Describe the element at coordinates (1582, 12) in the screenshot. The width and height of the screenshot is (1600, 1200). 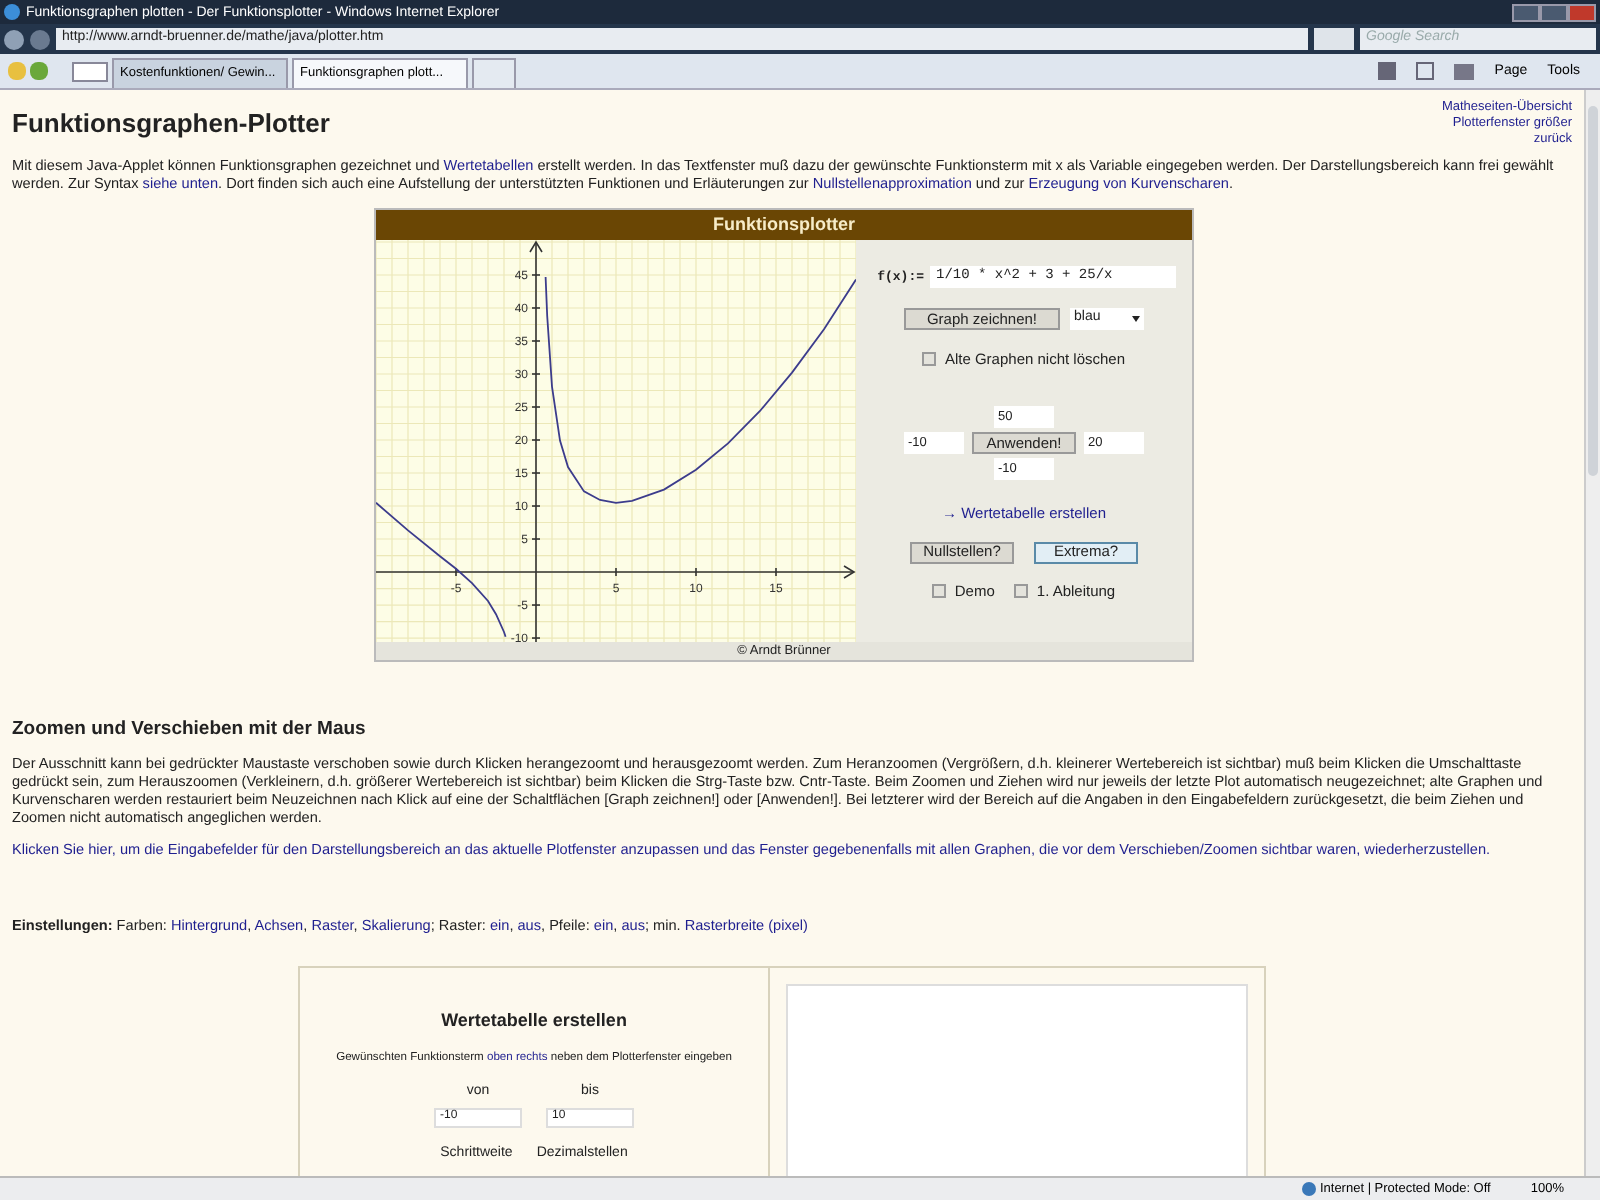
I see `close-button` at that location.